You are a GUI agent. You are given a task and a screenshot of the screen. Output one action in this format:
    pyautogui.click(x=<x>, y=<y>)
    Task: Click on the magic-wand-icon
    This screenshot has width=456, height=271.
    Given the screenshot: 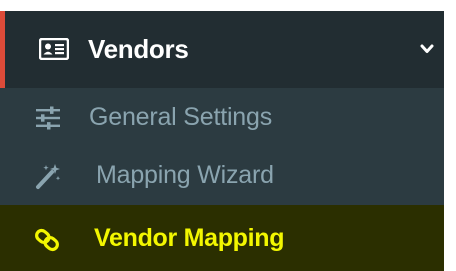 What is the action you would take?
    pyautogui.click(x=48, y=176)
    